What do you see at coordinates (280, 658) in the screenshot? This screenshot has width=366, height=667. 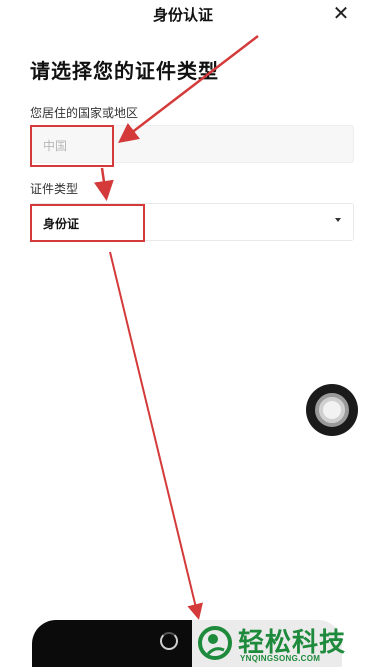 I see `watermark-domain: YNQINGSONG.COM` at bounding box center [280, 658].